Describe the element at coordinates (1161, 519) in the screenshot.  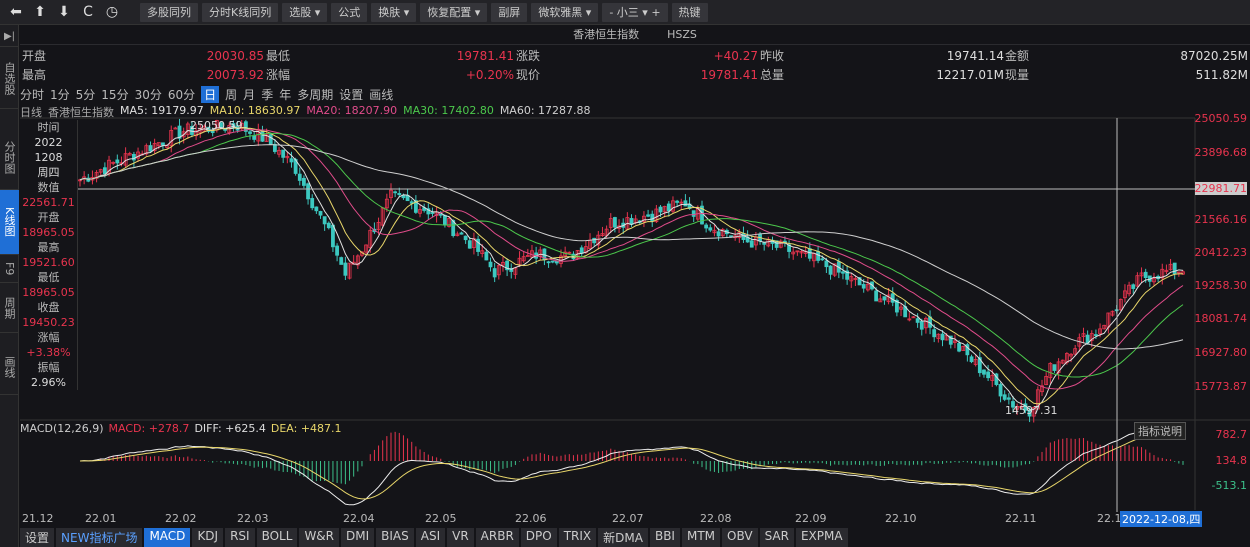
I see `crosshair-date-label: 2022-12-08,四` at that location.